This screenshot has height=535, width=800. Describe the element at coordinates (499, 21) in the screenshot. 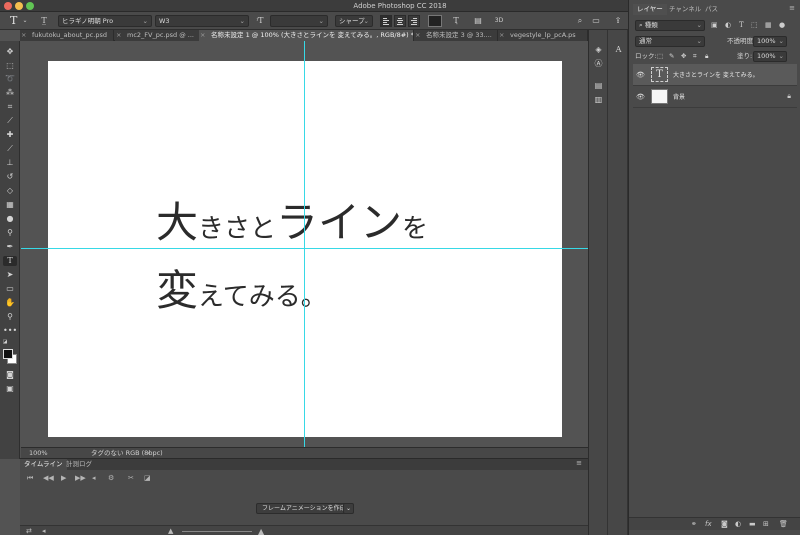

I see `3d-icon: 3D` at that location.